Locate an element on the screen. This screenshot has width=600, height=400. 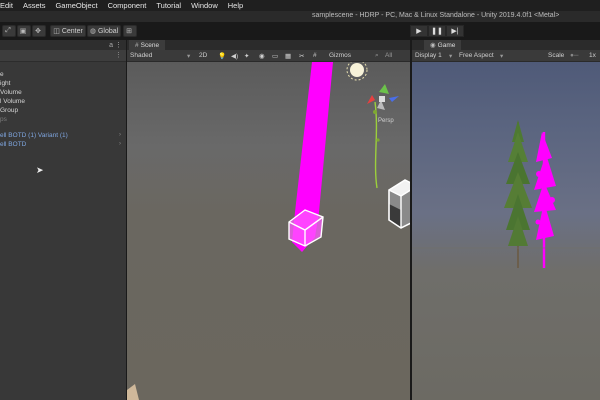
space-label: Global is located at coordinates (108, 31).